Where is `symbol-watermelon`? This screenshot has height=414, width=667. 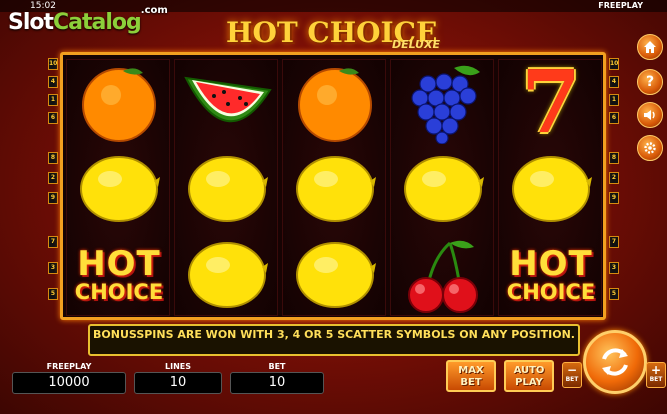 symbol-watermelon is located at coordinates (227, 103).